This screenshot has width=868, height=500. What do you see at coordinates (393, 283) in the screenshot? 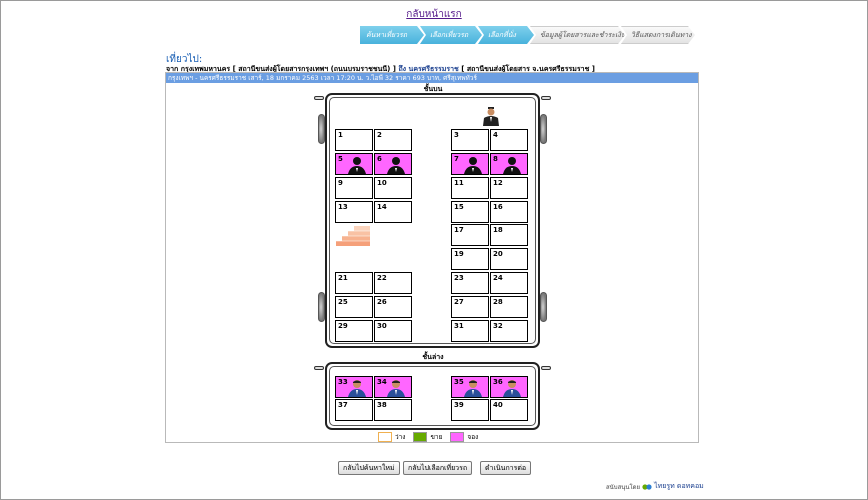
I see `seat-22: 22` at bounding box center [393, 283].